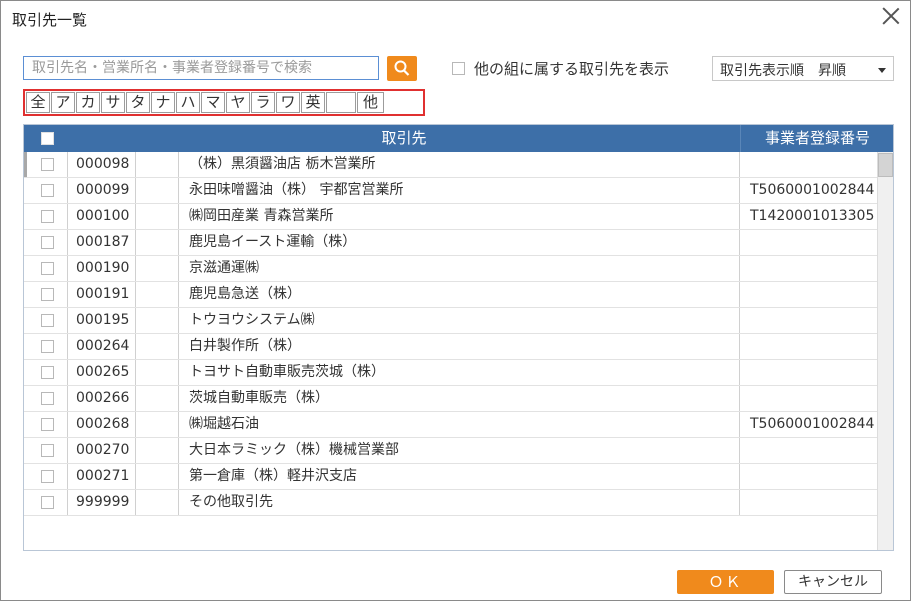  Describe the element at coordinates (458, 295) in the screenshot. I see `table-row: 000191 鹿児島急送（株）` at that location.